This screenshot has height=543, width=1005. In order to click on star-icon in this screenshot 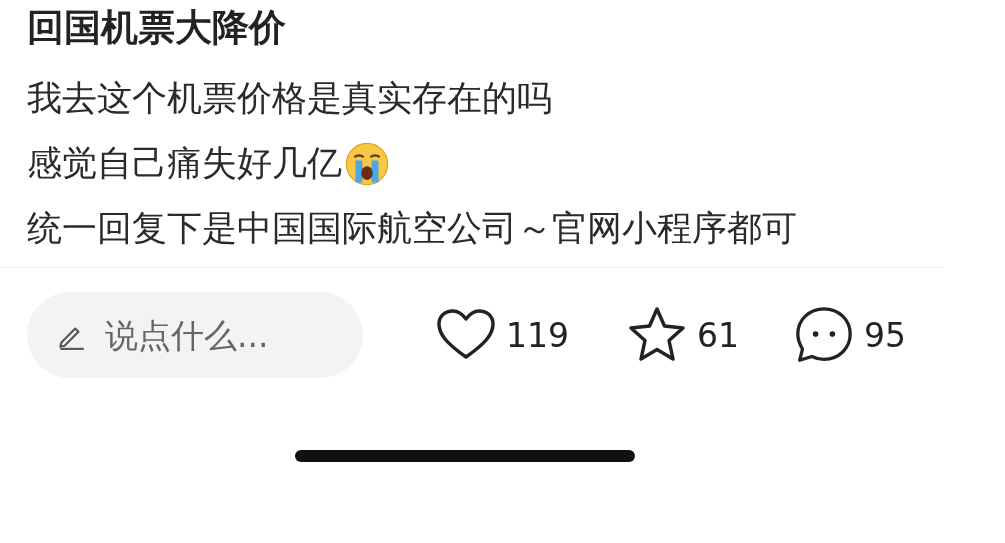, I will do `click(657, 335)`.